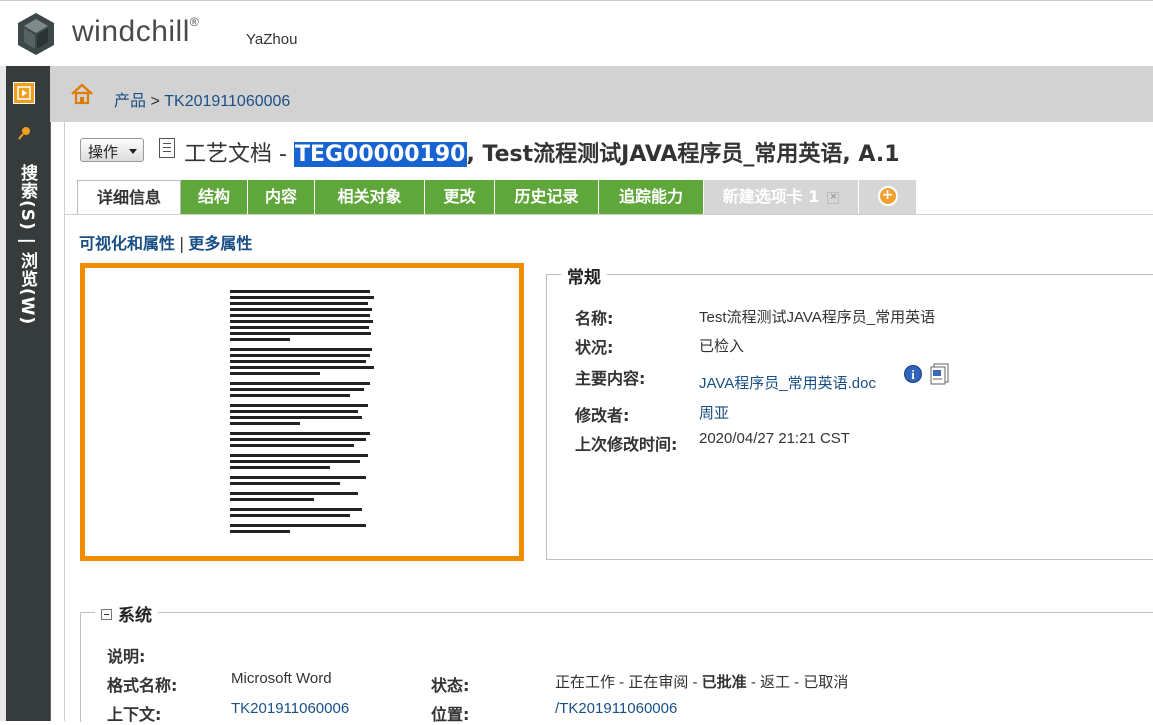 This screenshot has height=725, width=1153. What do you see at coordinates (129, 197) in the screenshot?
I see `tab-details: 详细信息` at bounding box center [129, 197].